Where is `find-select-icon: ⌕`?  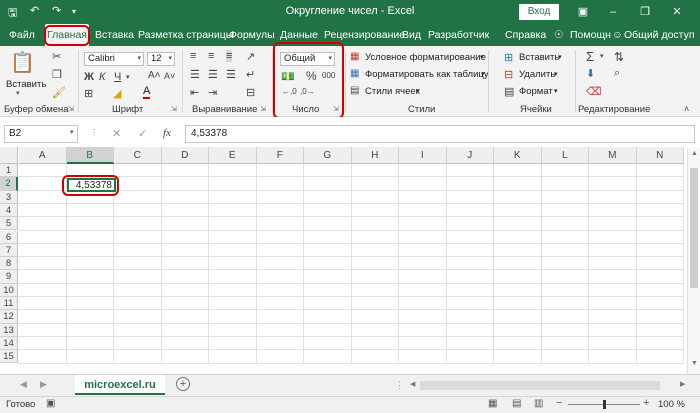 find-select-icon: ⌕ is located at coordinates (617, 73).